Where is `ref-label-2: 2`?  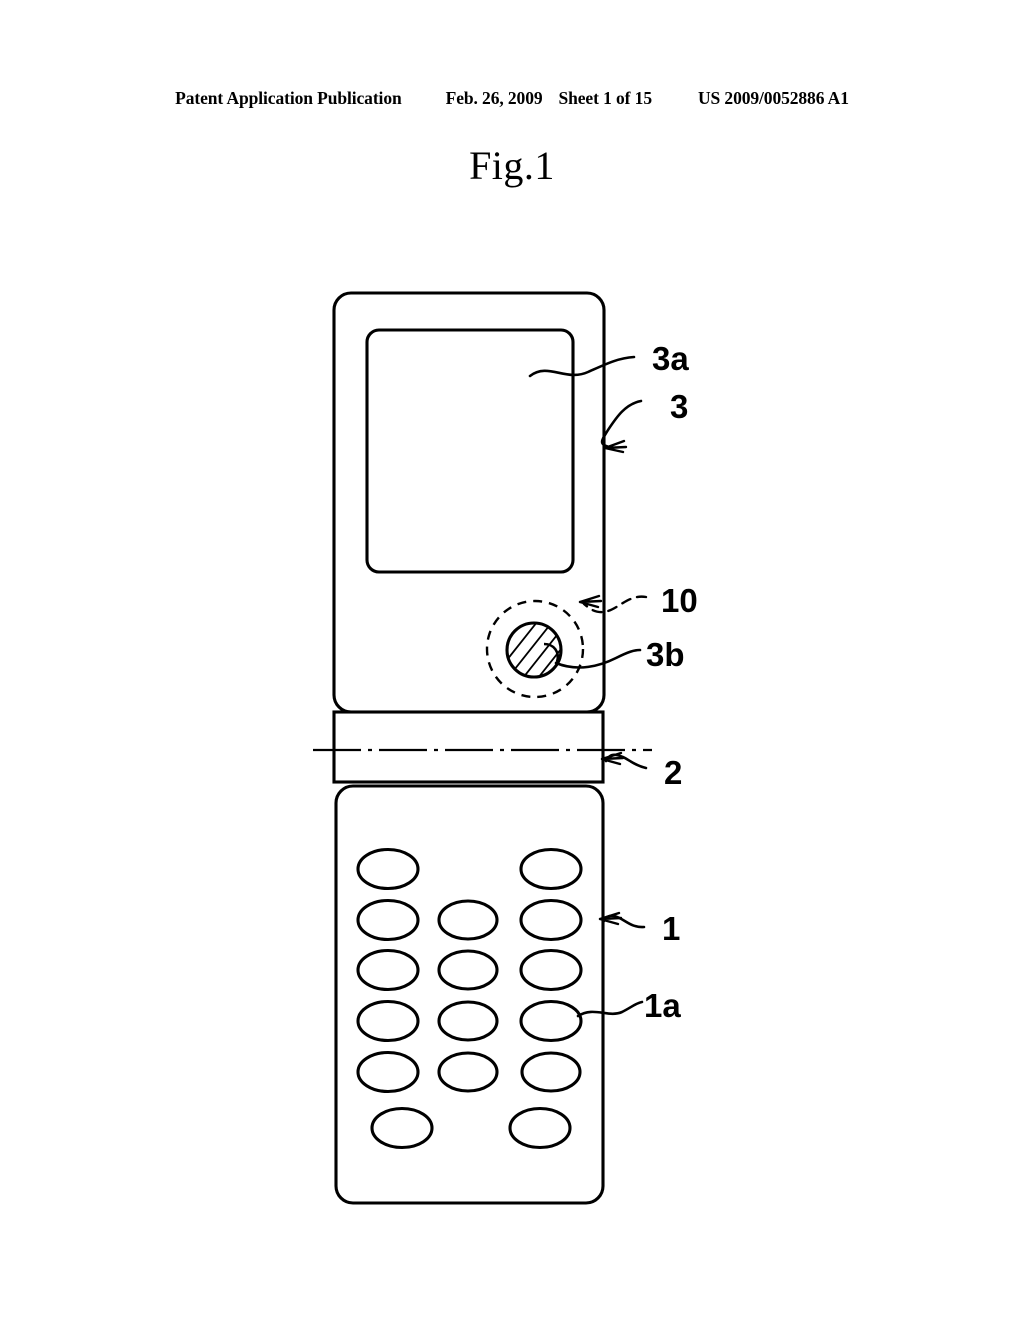 ref-label-2: 2 is located at coordinates (673, 772).